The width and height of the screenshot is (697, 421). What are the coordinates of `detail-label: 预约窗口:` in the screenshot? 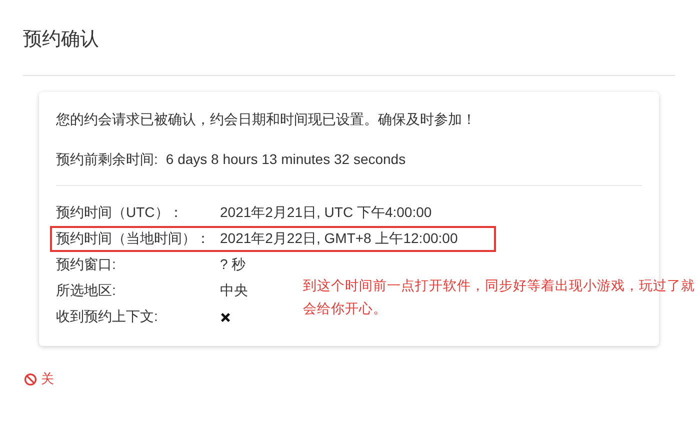 It's located at (86, 265).